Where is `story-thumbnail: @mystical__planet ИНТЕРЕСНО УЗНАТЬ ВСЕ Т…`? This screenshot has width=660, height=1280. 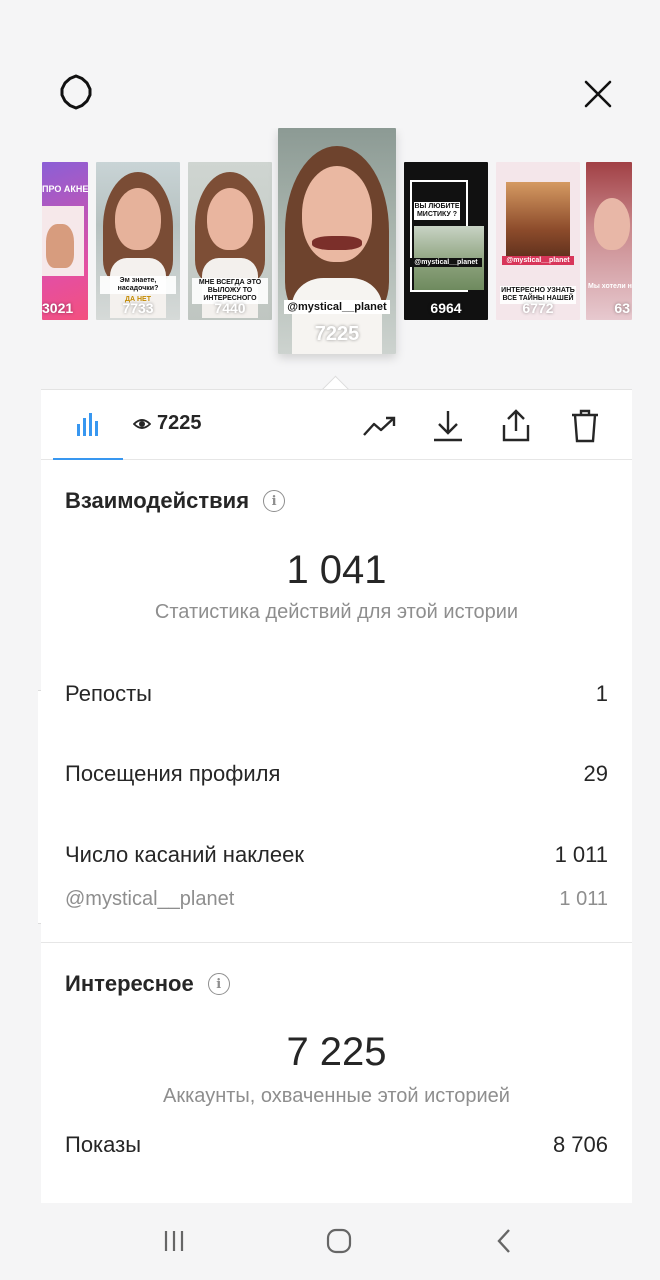 story-thumbnail: @mystical__planet ИНТЕРЕСНО УЗНАТЬ ВСЕ Т… is located at coordinates (538, 241).